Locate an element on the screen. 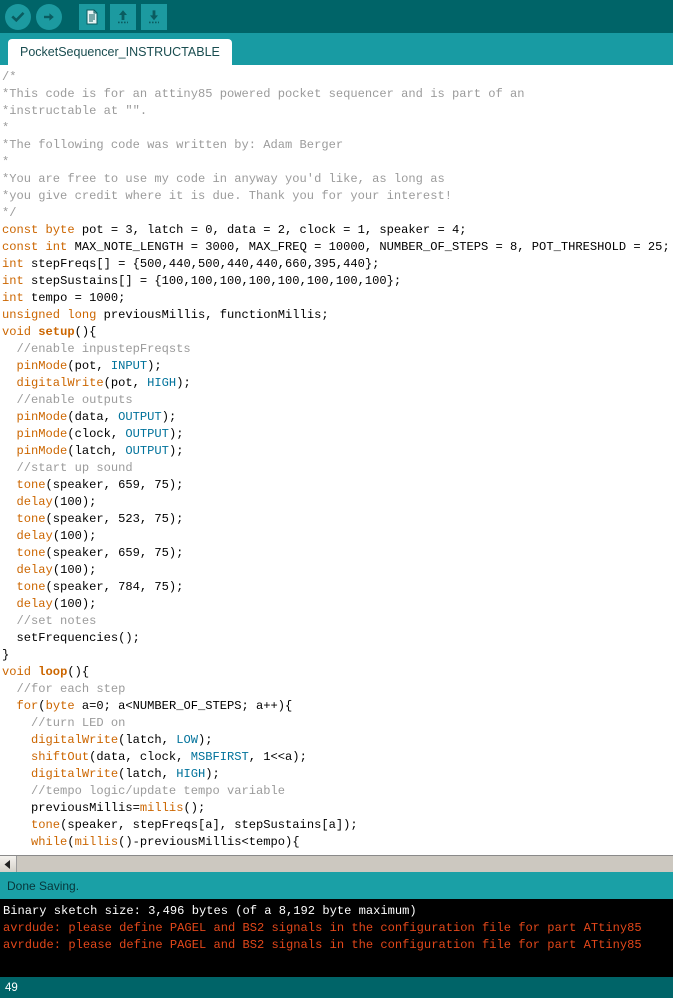 The height and width of the screenshot is (998, 673). code-line: *instructable at "". is located at coordinates (75, 111).